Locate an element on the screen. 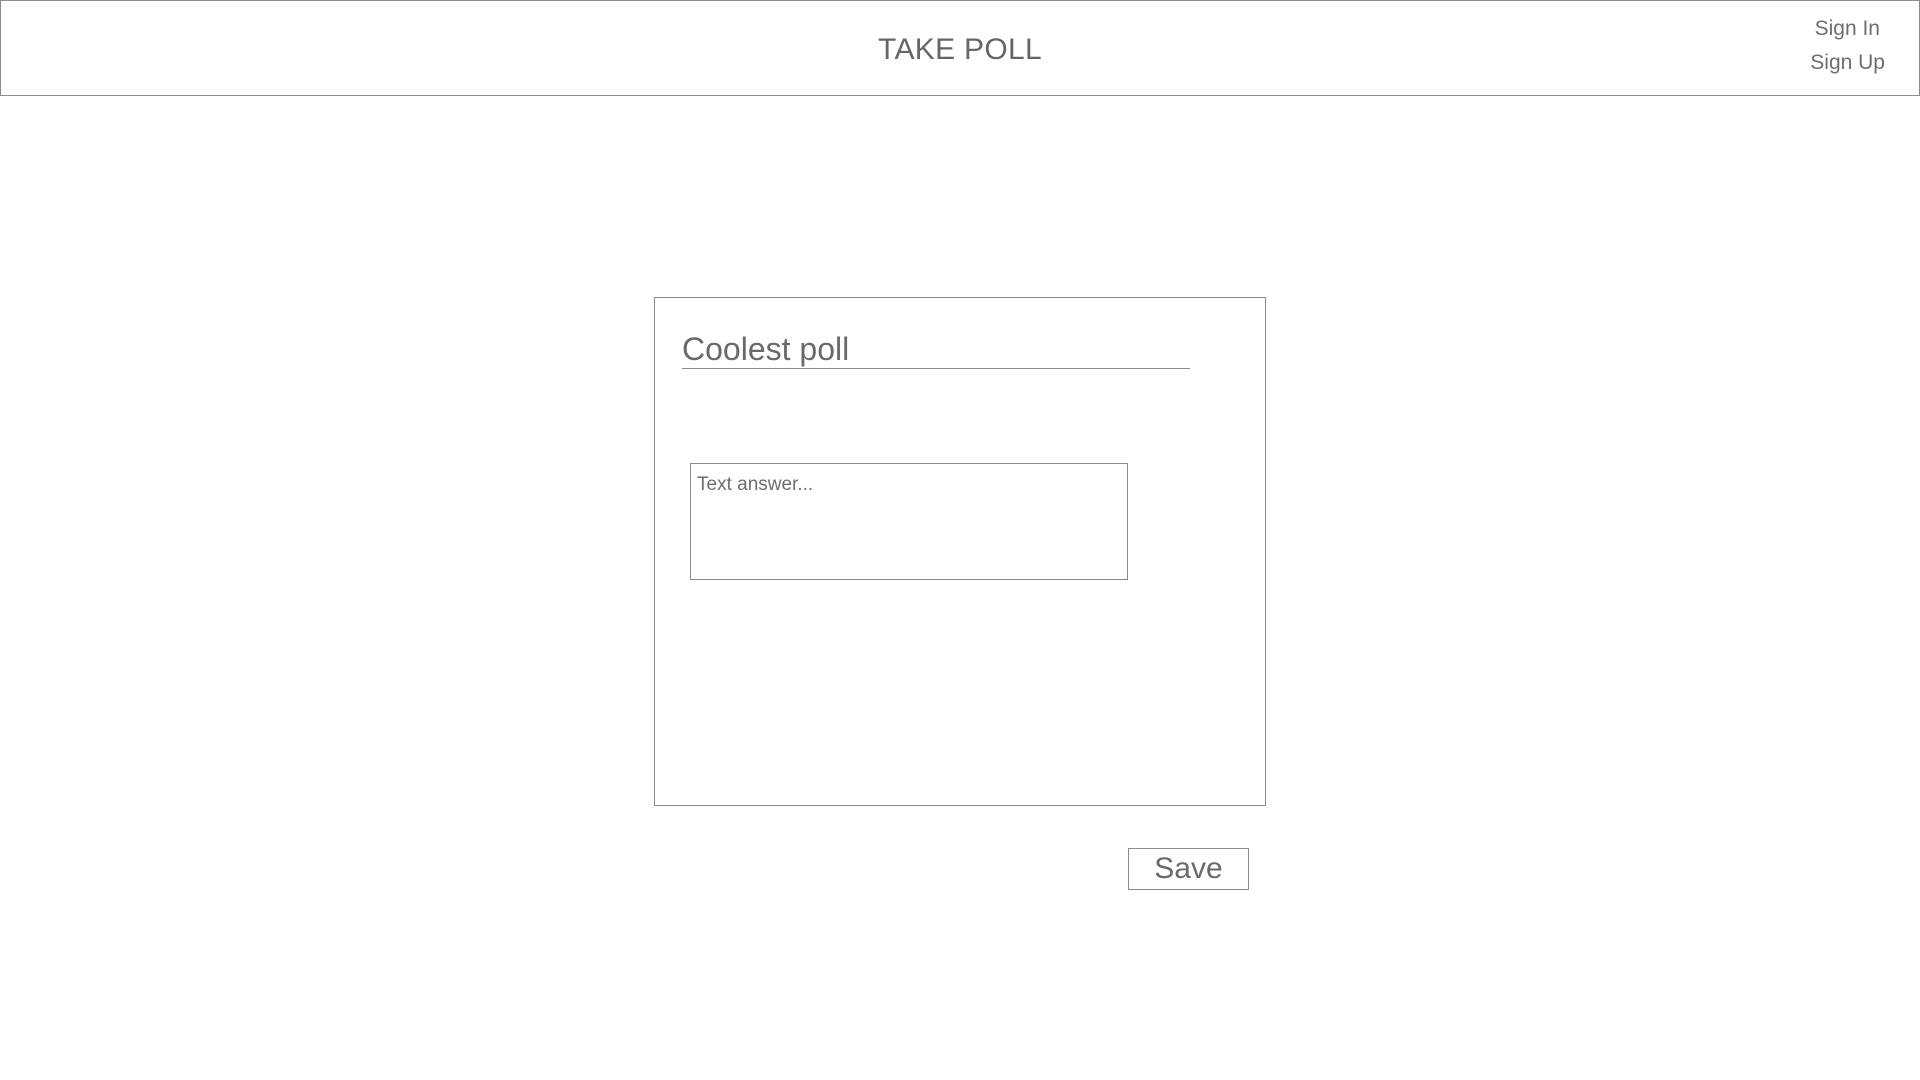  poll-title-field: Coolest poll is located at coordinates (936, 349).